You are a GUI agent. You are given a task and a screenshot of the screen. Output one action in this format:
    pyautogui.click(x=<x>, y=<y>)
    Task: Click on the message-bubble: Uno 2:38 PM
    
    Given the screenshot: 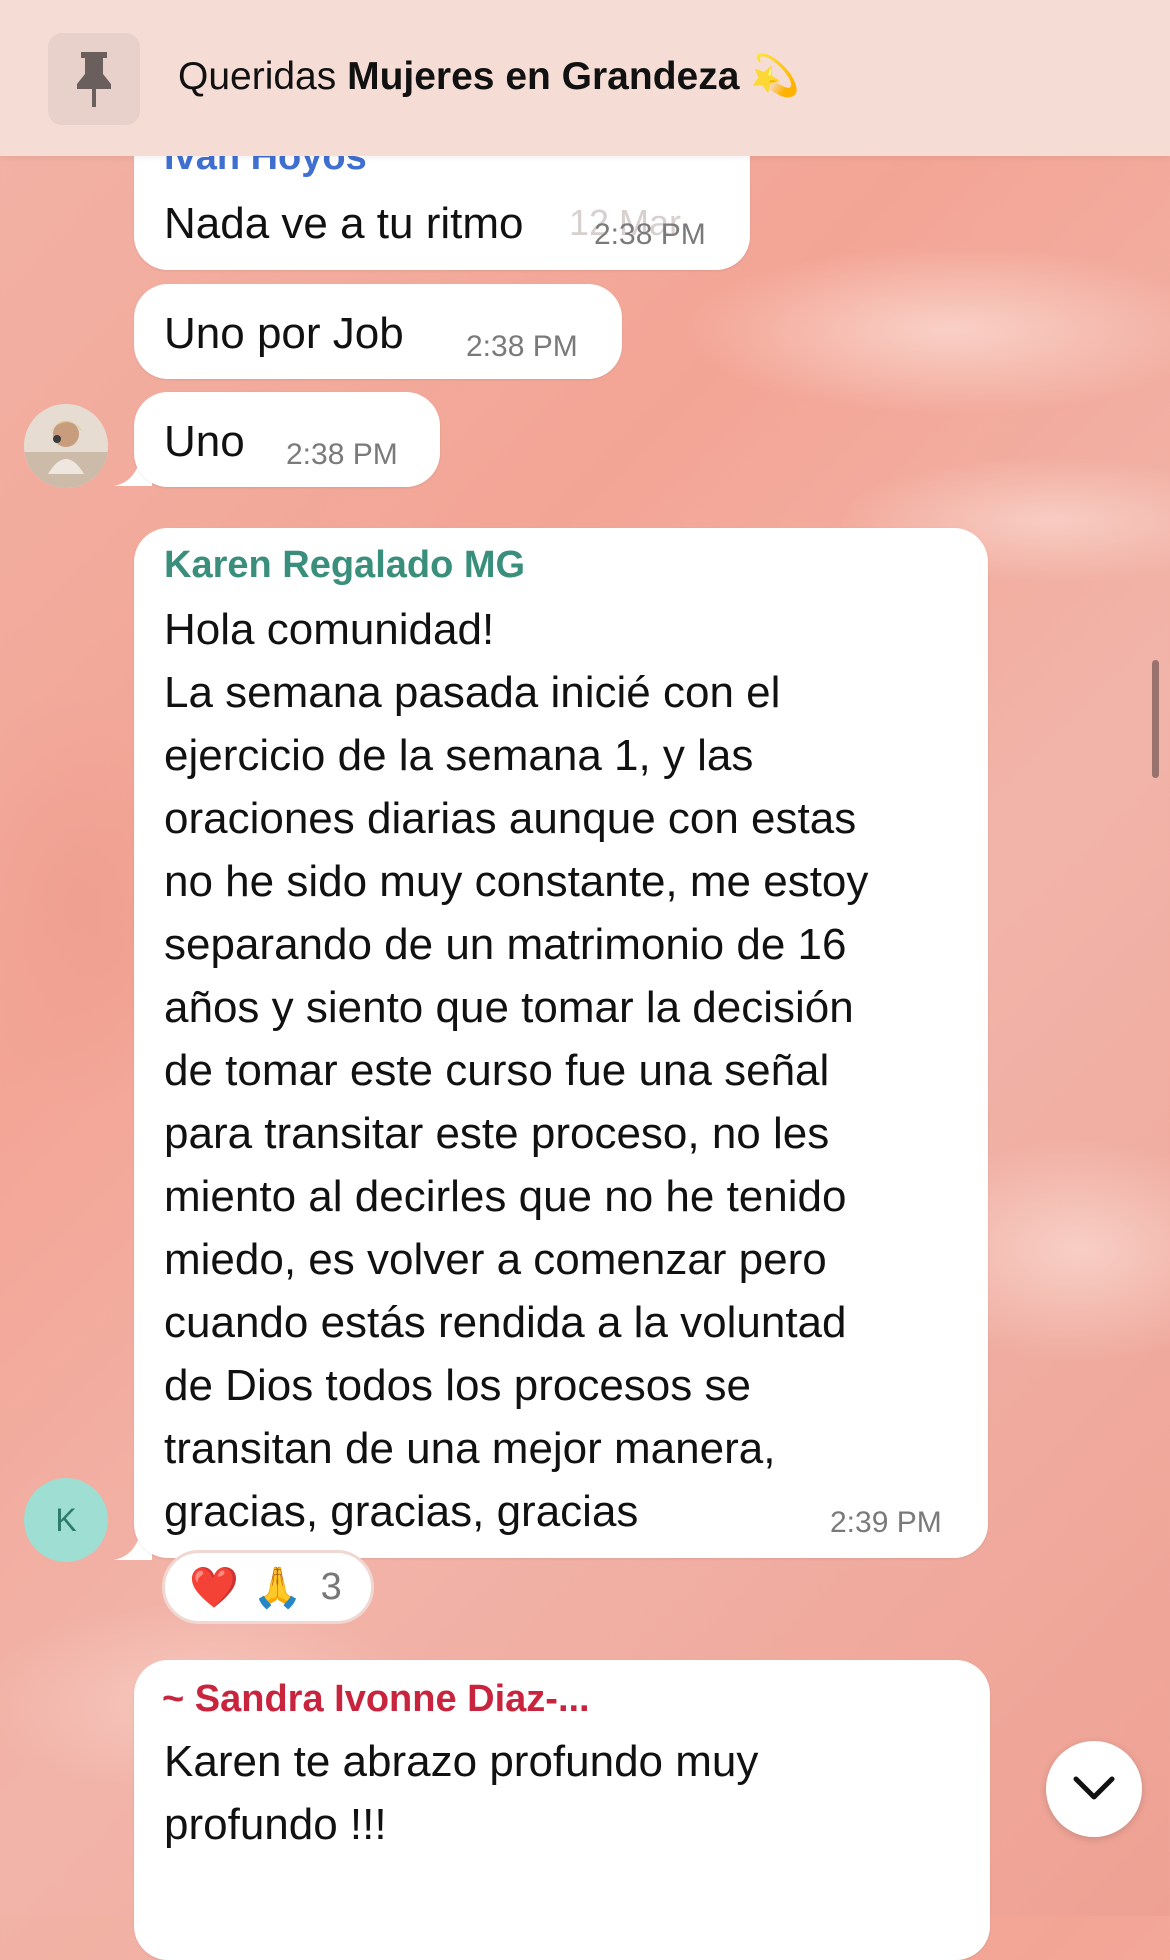 What is the action you would take?
    pyautogui.click(x=287, y=439)
    